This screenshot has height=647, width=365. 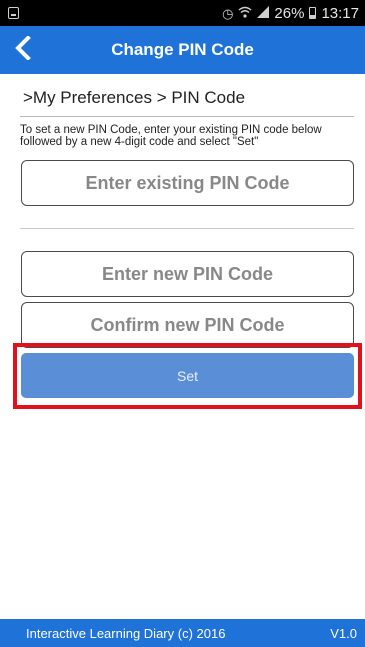 I want to click on battery-icon, so click(x=313, y=13).